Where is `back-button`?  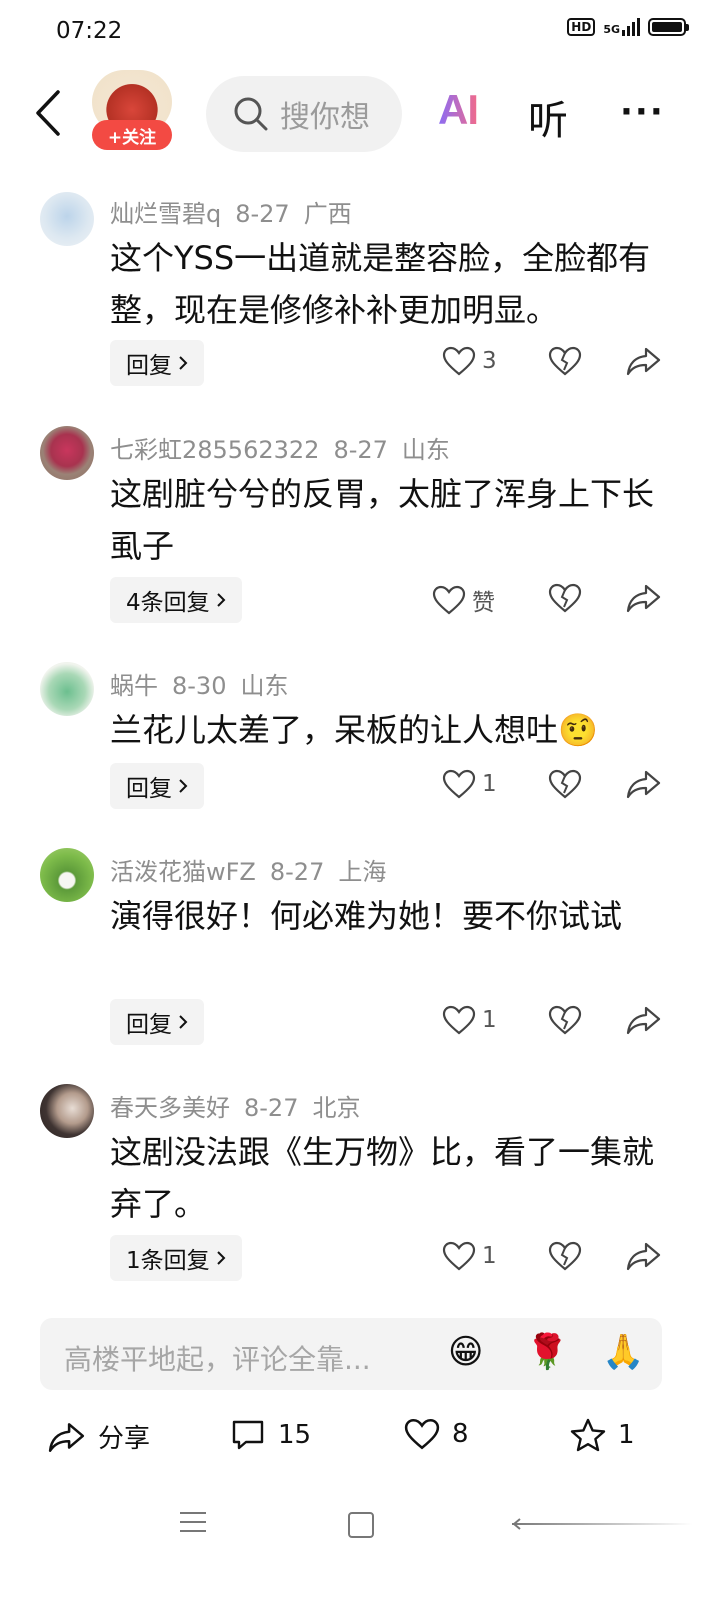
back-button is located at coordinates (49, 113).